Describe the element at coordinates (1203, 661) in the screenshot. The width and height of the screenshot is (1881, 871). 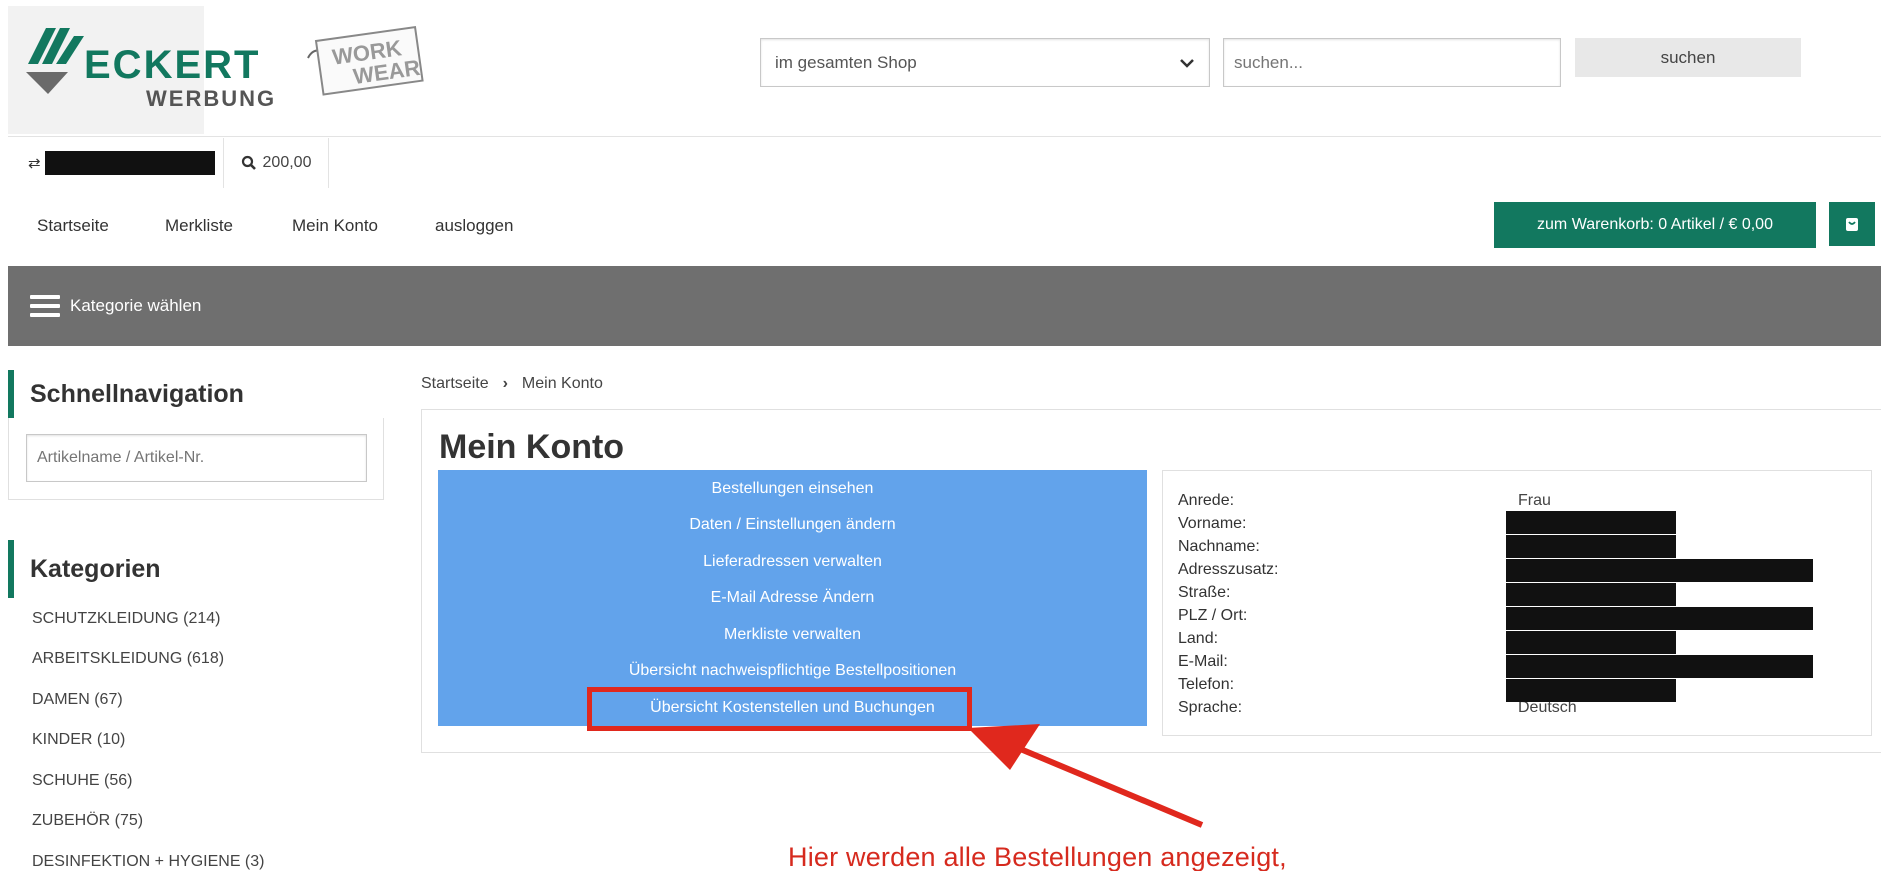
I see `info-label-email: E-Mail:` at that location.